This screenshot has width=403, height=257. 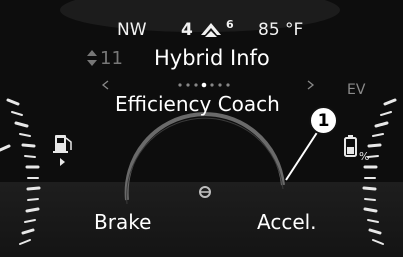 What do you see at coordinates (356, 90) in the screenshot?
I see `ev-label: EV` at bounding box center [356, 90].